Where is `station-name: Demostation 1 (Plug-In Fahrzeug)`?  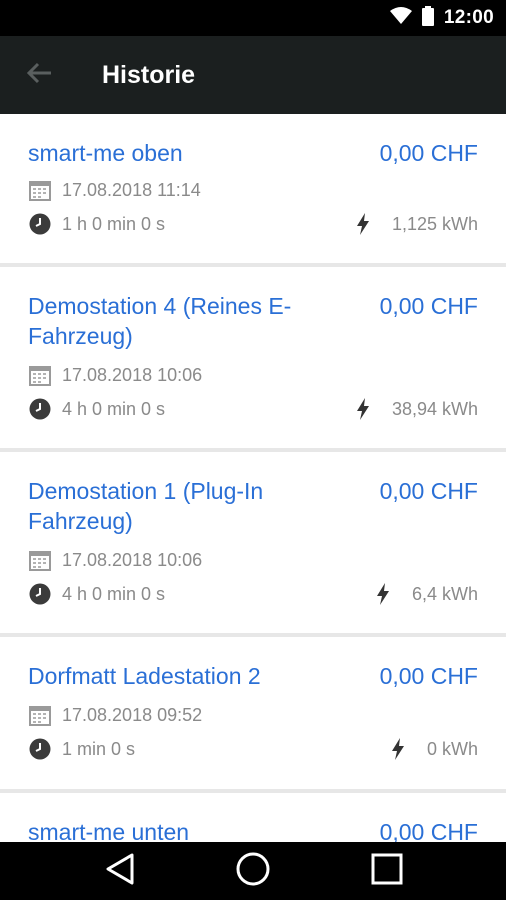
station-name: Demostation 1 (Plug-In Fahrzeug) is located at coordinates (146, 506).